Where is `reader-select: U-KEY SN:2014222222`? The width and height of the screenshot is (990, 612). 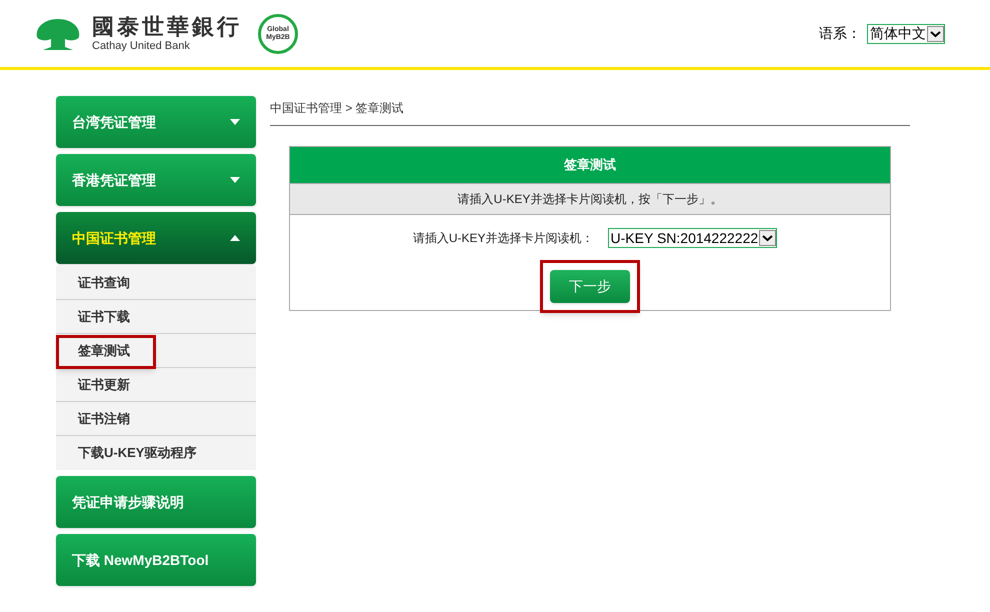 reader-select: U-KEY SN:2014222222 is located at coordinates (693, 238).